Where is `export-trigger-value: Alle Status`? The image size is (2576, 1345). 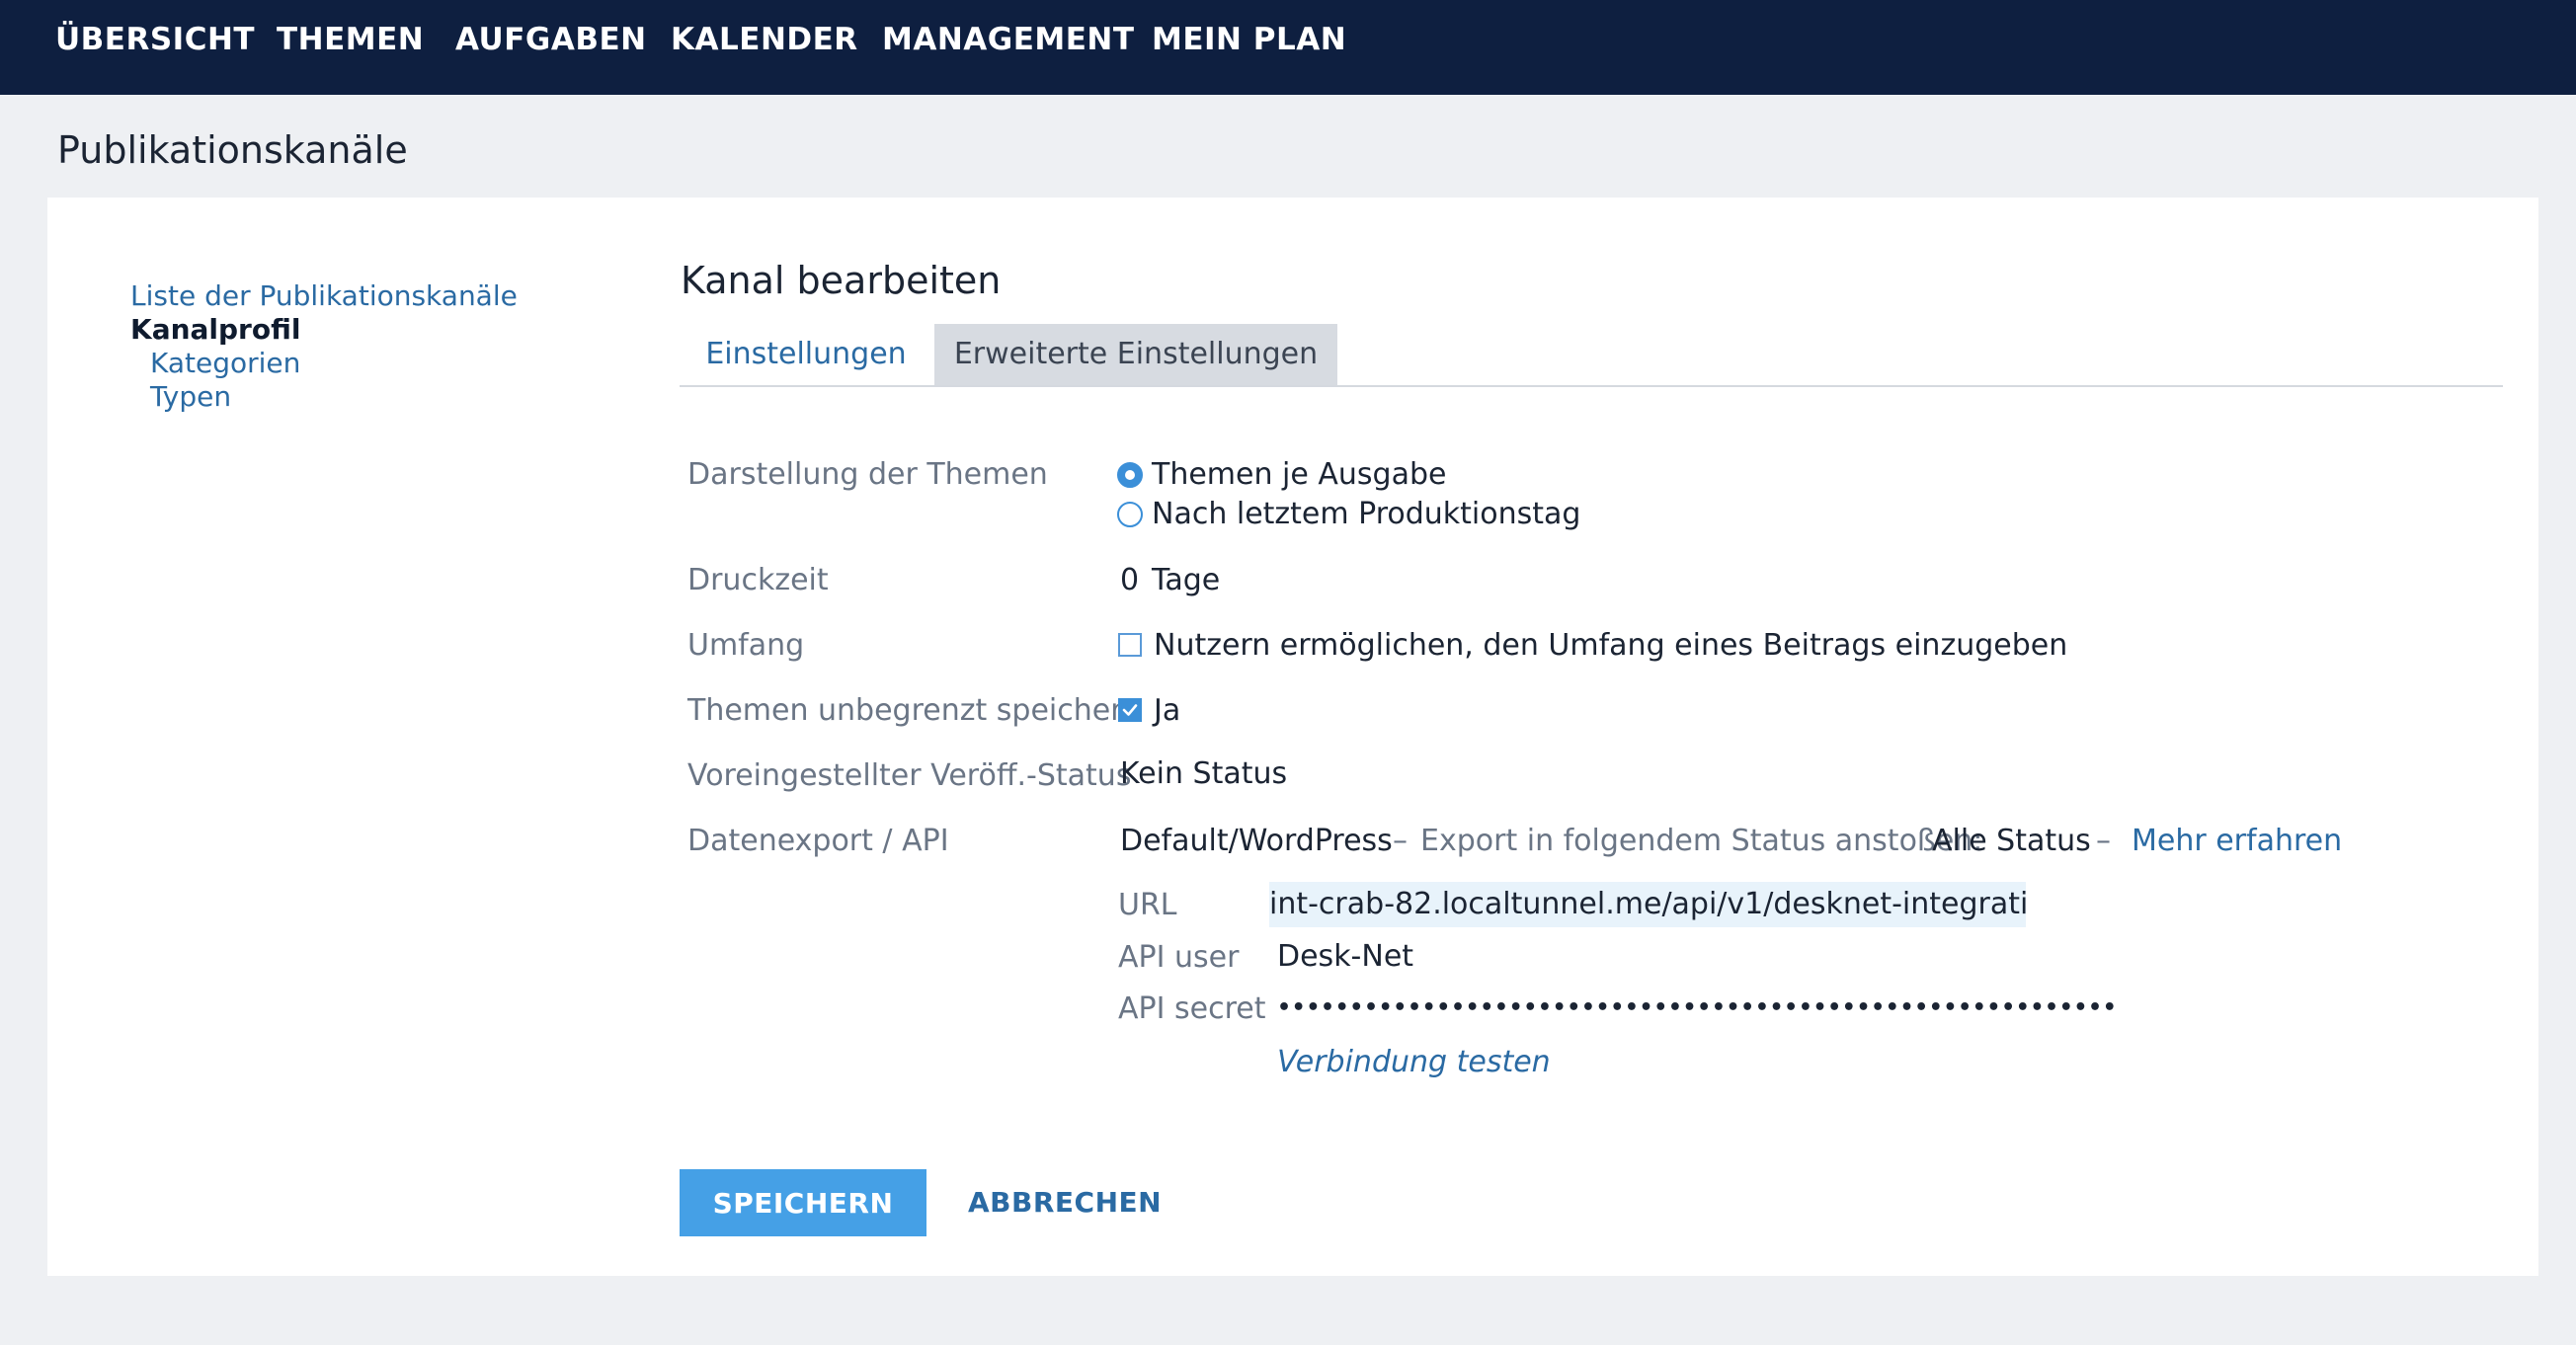
export-trigger-value: Alle Status is located at coordinates (2011, 841).